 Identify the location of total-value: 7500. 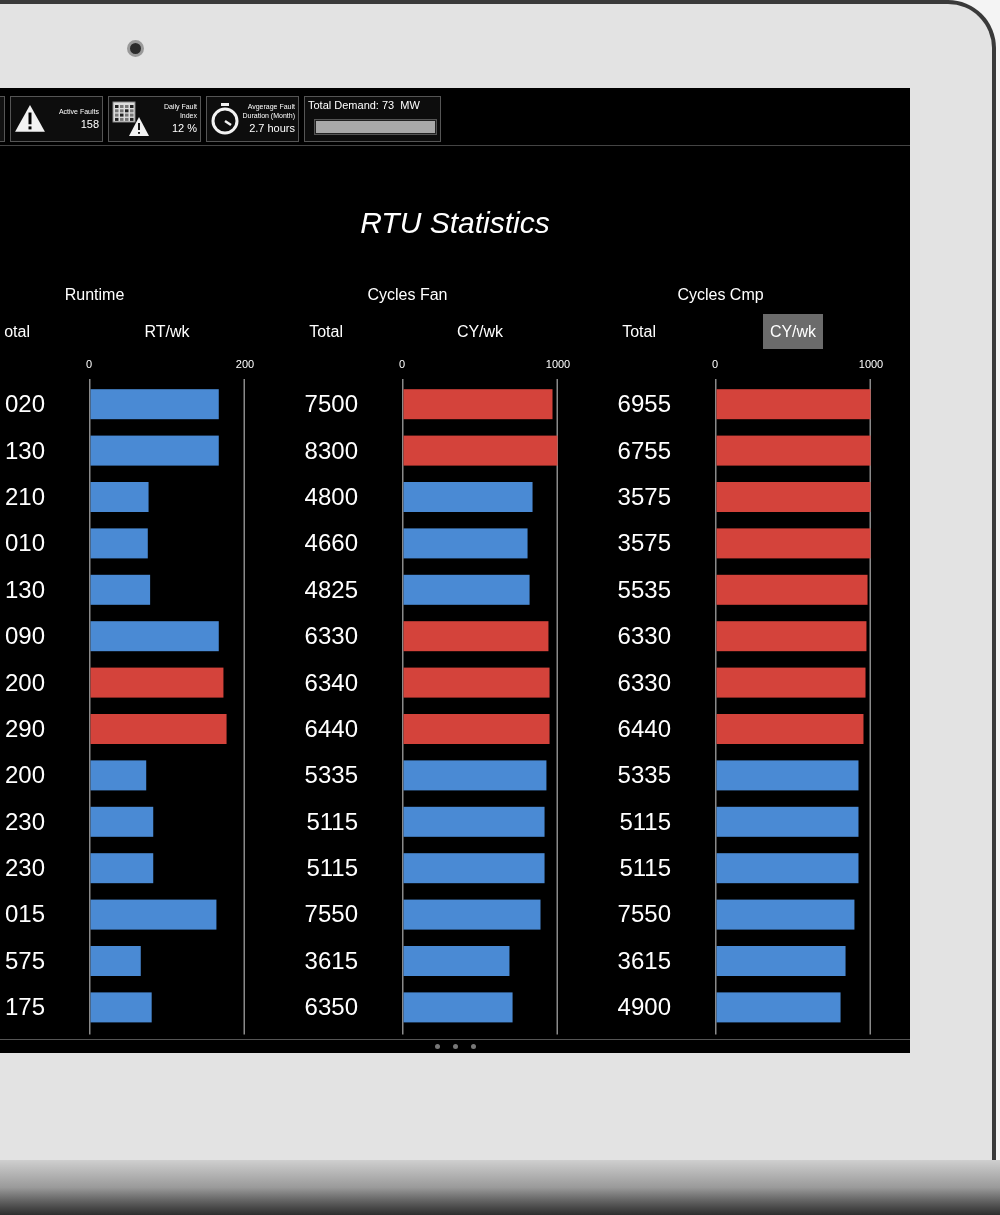
(331, 404).